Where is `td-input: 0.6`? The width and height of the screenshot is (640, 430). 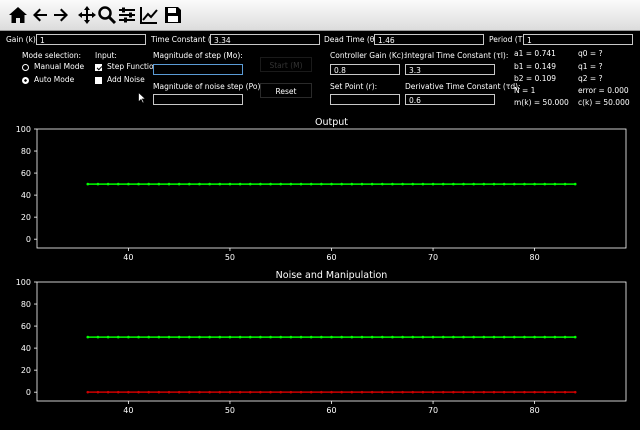 td-input: 0.6 is located at coordinates (450, 99).